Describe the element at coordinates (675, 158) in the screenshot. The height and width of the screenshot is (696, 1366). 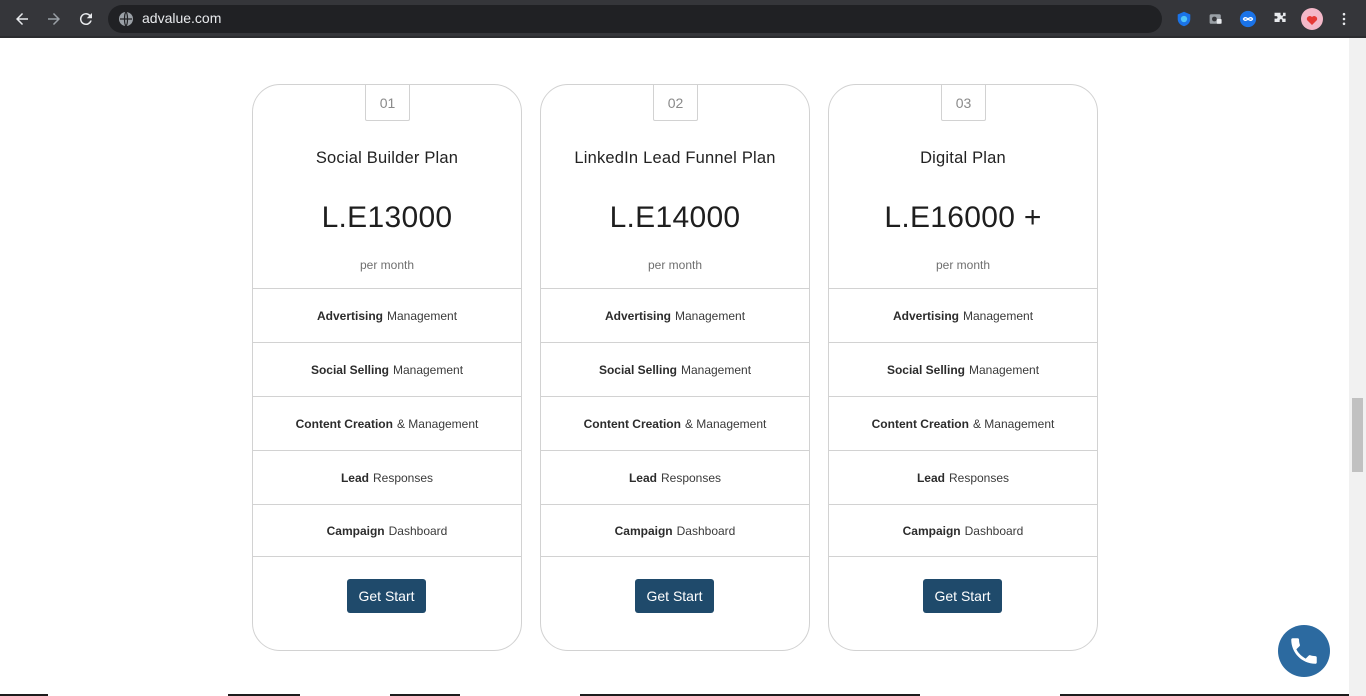
I see `plan-title: LinkedIn Lead Funnel Plan` at that location.